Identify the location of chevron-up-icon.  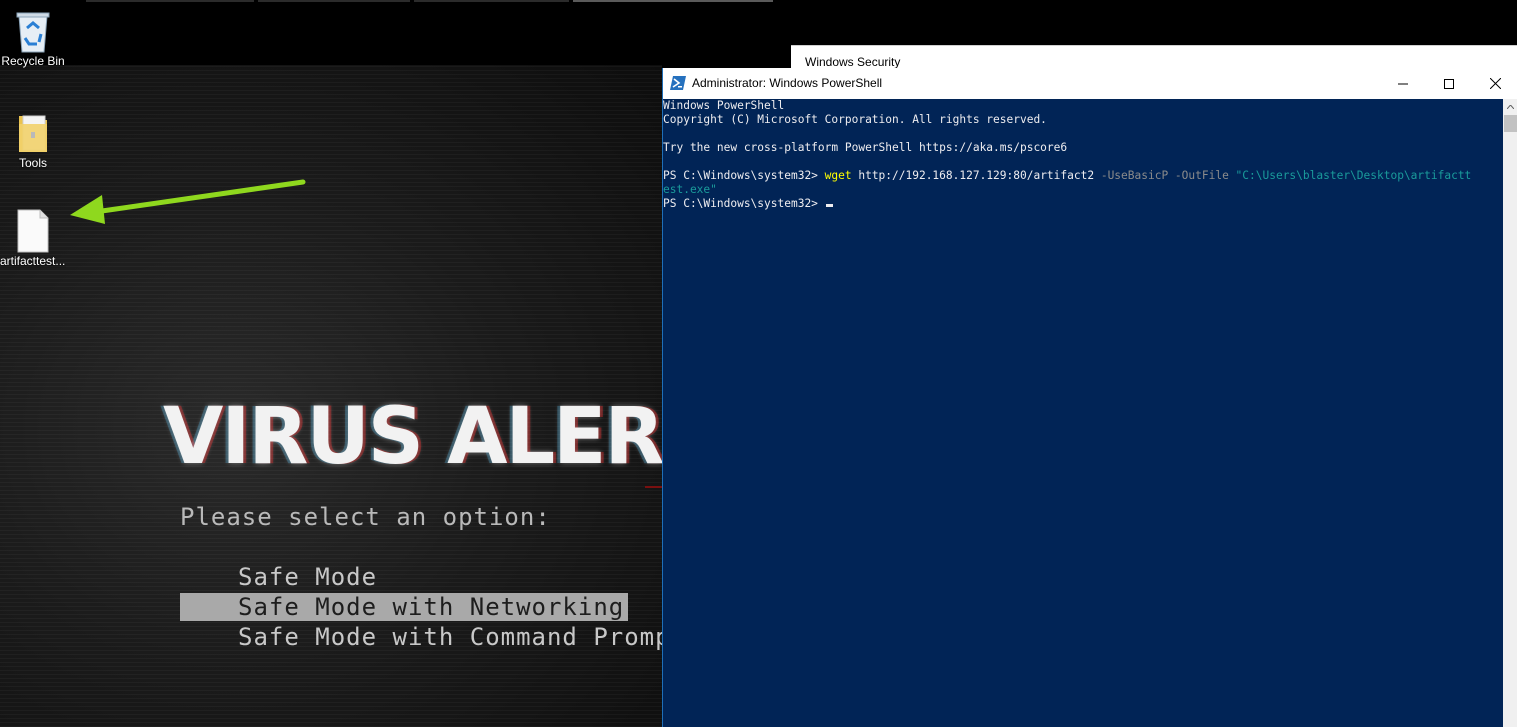
(1510, 107).